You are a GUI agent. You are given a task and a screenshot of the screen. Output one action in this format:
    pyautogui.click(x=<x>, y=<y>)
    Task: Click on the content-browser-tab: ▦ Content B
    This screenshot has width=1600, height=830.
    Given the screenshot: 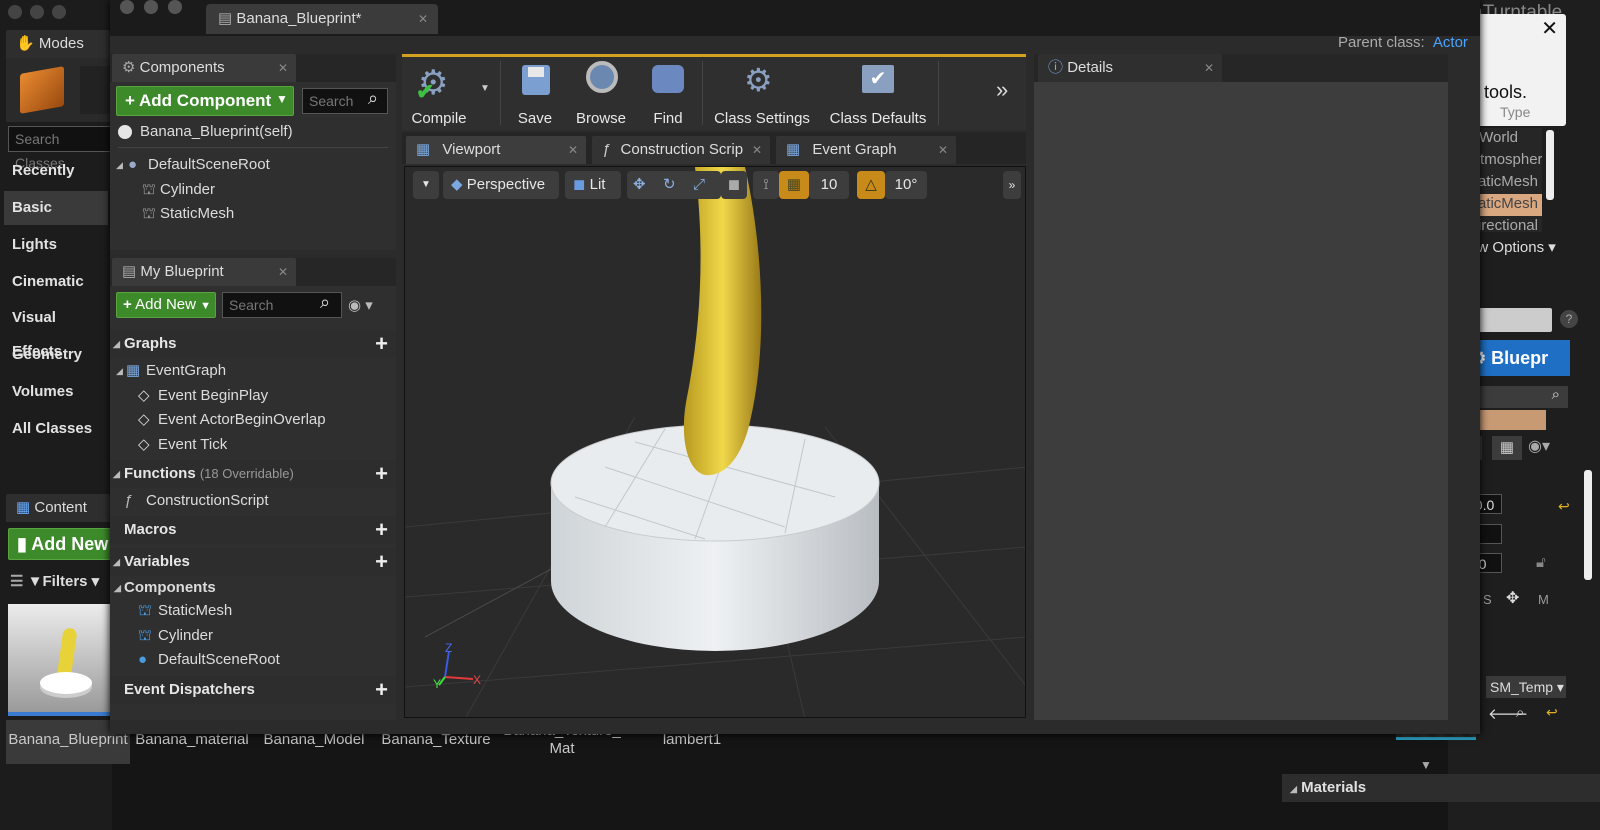 What is the action you would take?
    pyautogui.click(x=58, y=519)
    